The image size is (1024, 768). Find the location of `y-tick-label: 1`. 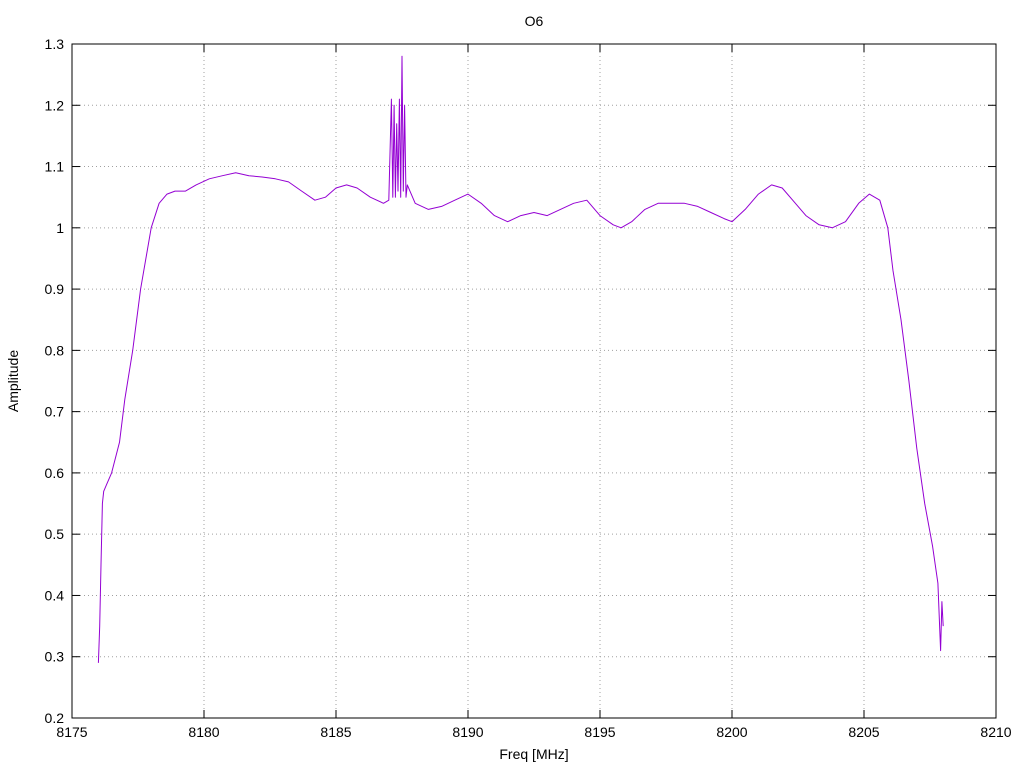

y-tick-label: 1 is located at coordinates (60, 228).